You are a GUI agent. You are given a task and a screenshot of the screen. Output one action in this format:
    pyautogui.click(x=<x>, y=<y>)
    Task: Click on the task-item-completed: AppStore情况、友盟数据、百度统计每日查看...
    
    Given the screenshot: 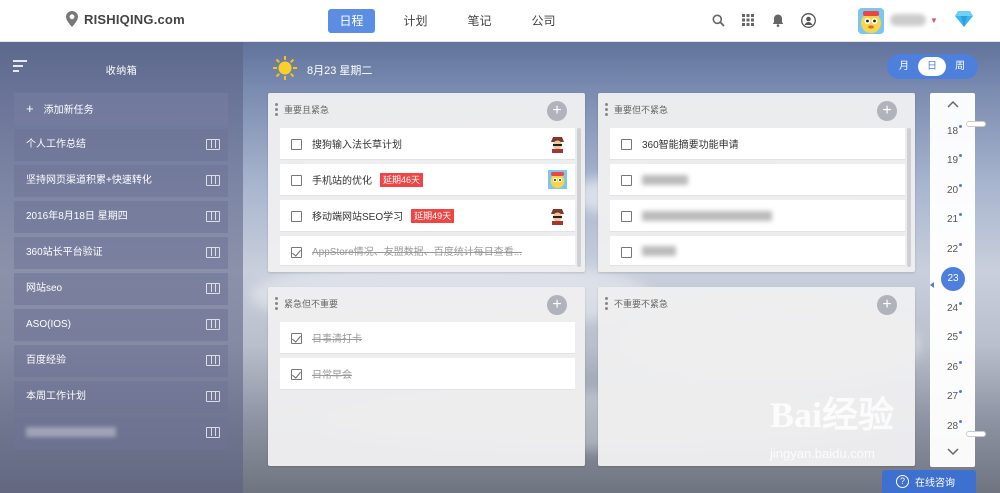 What is the action you would take?
    pyautogui.click(x=427, y=251)
    